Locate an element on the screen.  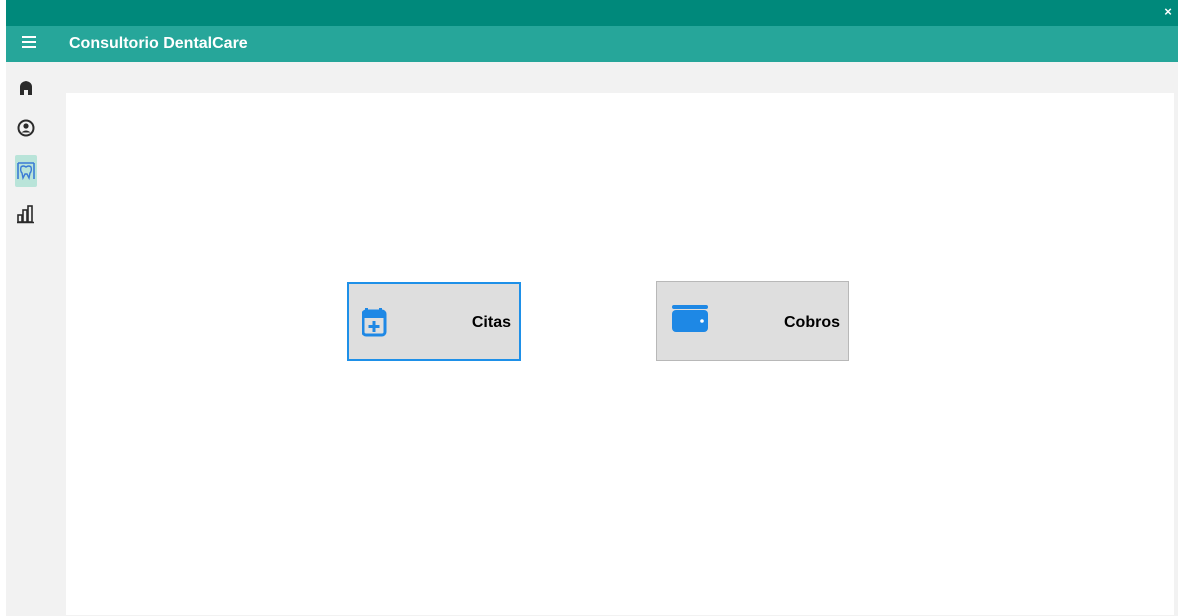
sidebar-item-dental is located at coordinates (26, 171).